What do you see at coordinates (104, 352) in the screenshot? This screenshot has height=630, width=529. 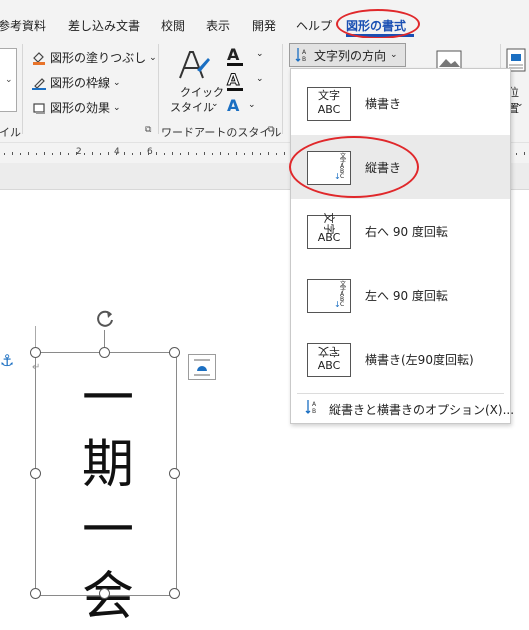 I see `resize-handle-top` at bounding box center [104, 352].